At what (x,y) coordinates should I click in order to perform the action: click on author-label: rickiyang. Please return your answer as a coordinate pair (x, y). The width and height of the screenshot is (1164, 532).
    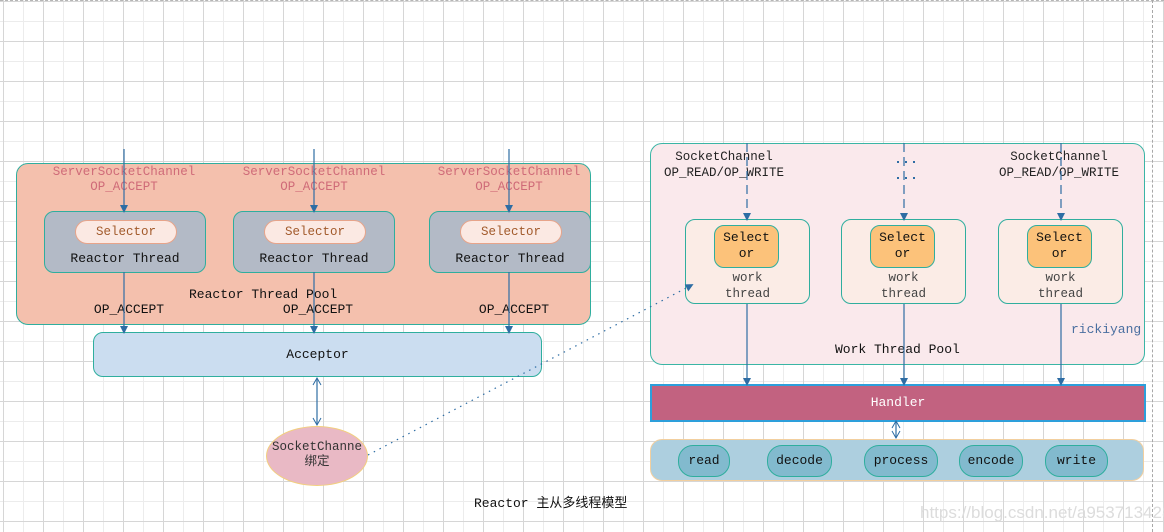
    Looking at the image, I should click on (1106, 329).